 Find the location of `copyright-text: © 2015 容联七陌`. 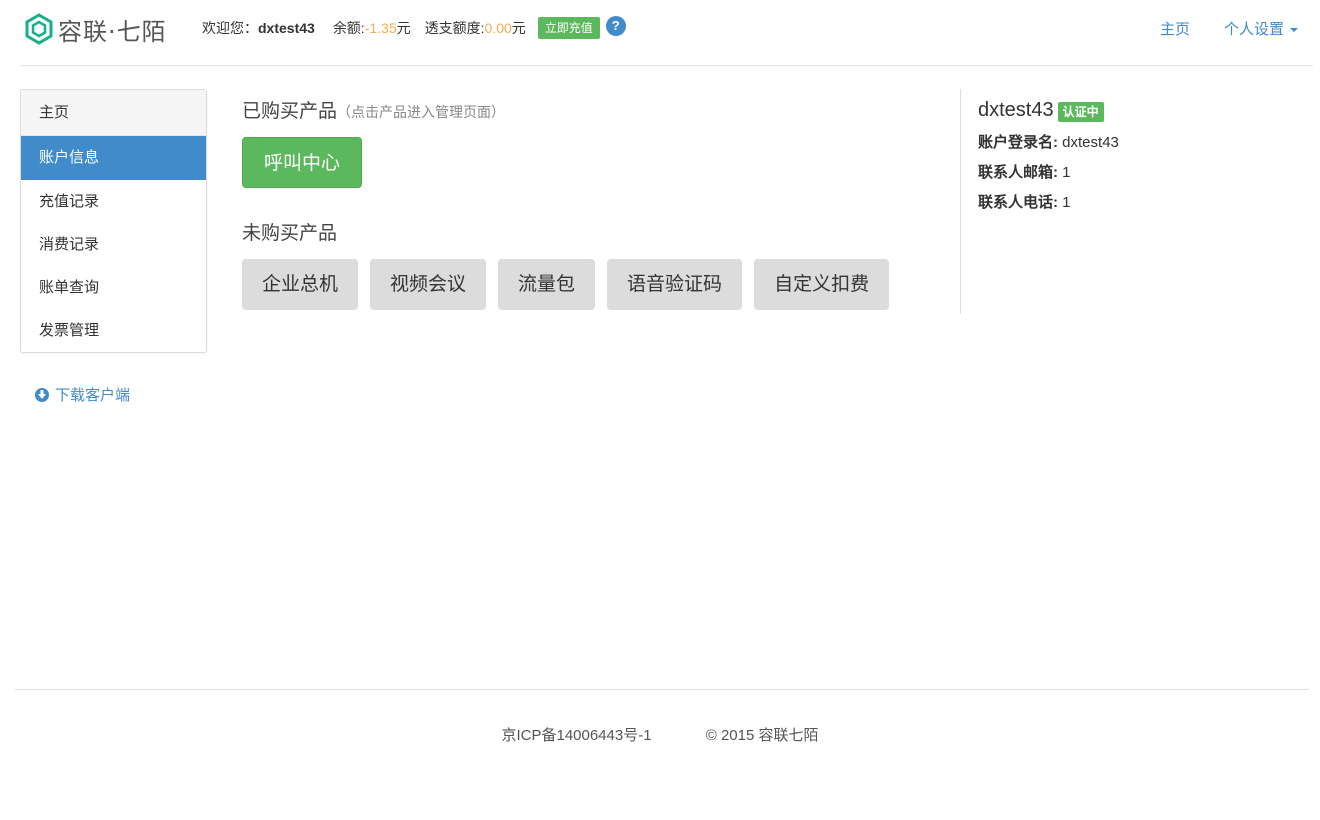

copyright-text: © 2015 容联七陌 is located at coordinates (762, 735).